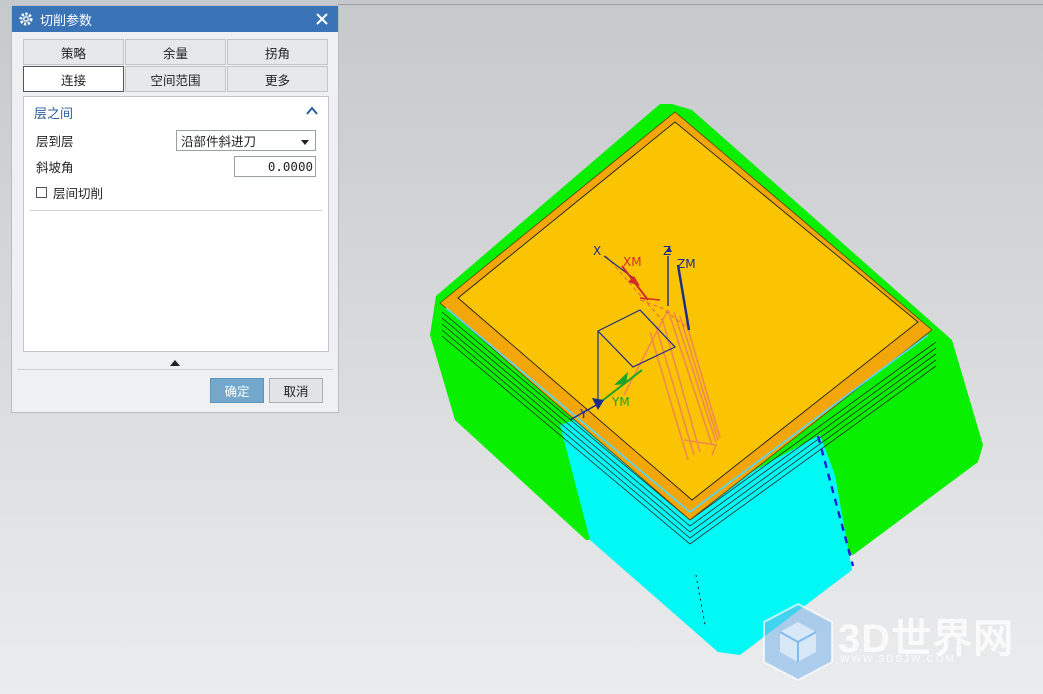 The width and height of the screenshot is (1043, 694). What do you see at coordinates (296, 390) in the screenshot?
I see `cancel-button: 取消` at bounding box center [296, 390].